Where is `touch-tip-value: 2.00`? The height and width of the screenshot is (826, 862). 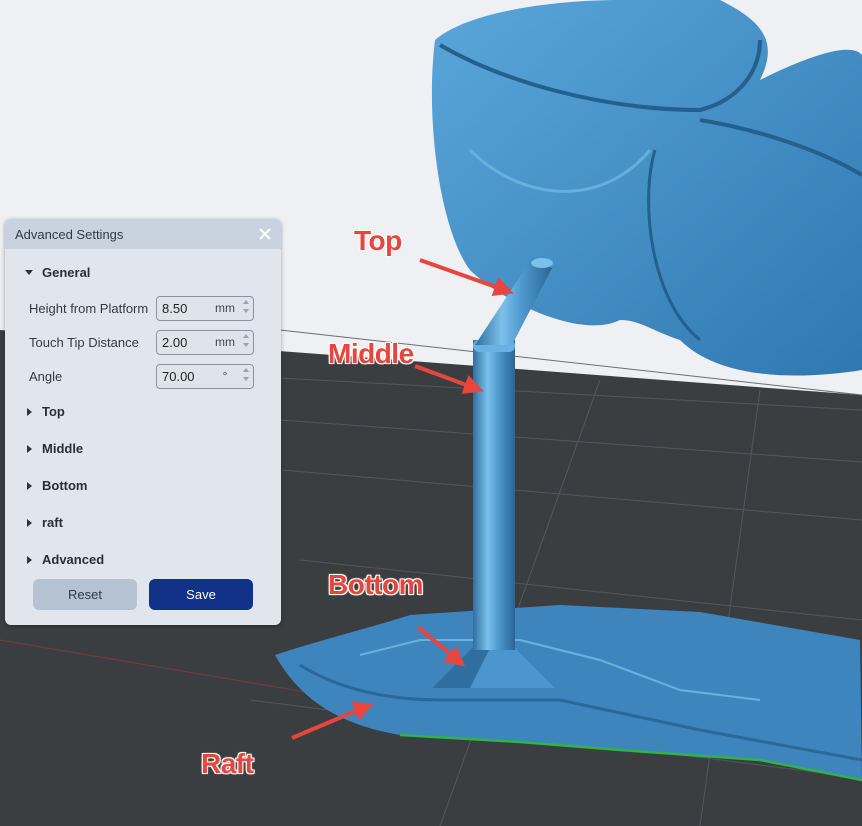 touch-tip-value: 2.00 is located at coordinates (183, 342).